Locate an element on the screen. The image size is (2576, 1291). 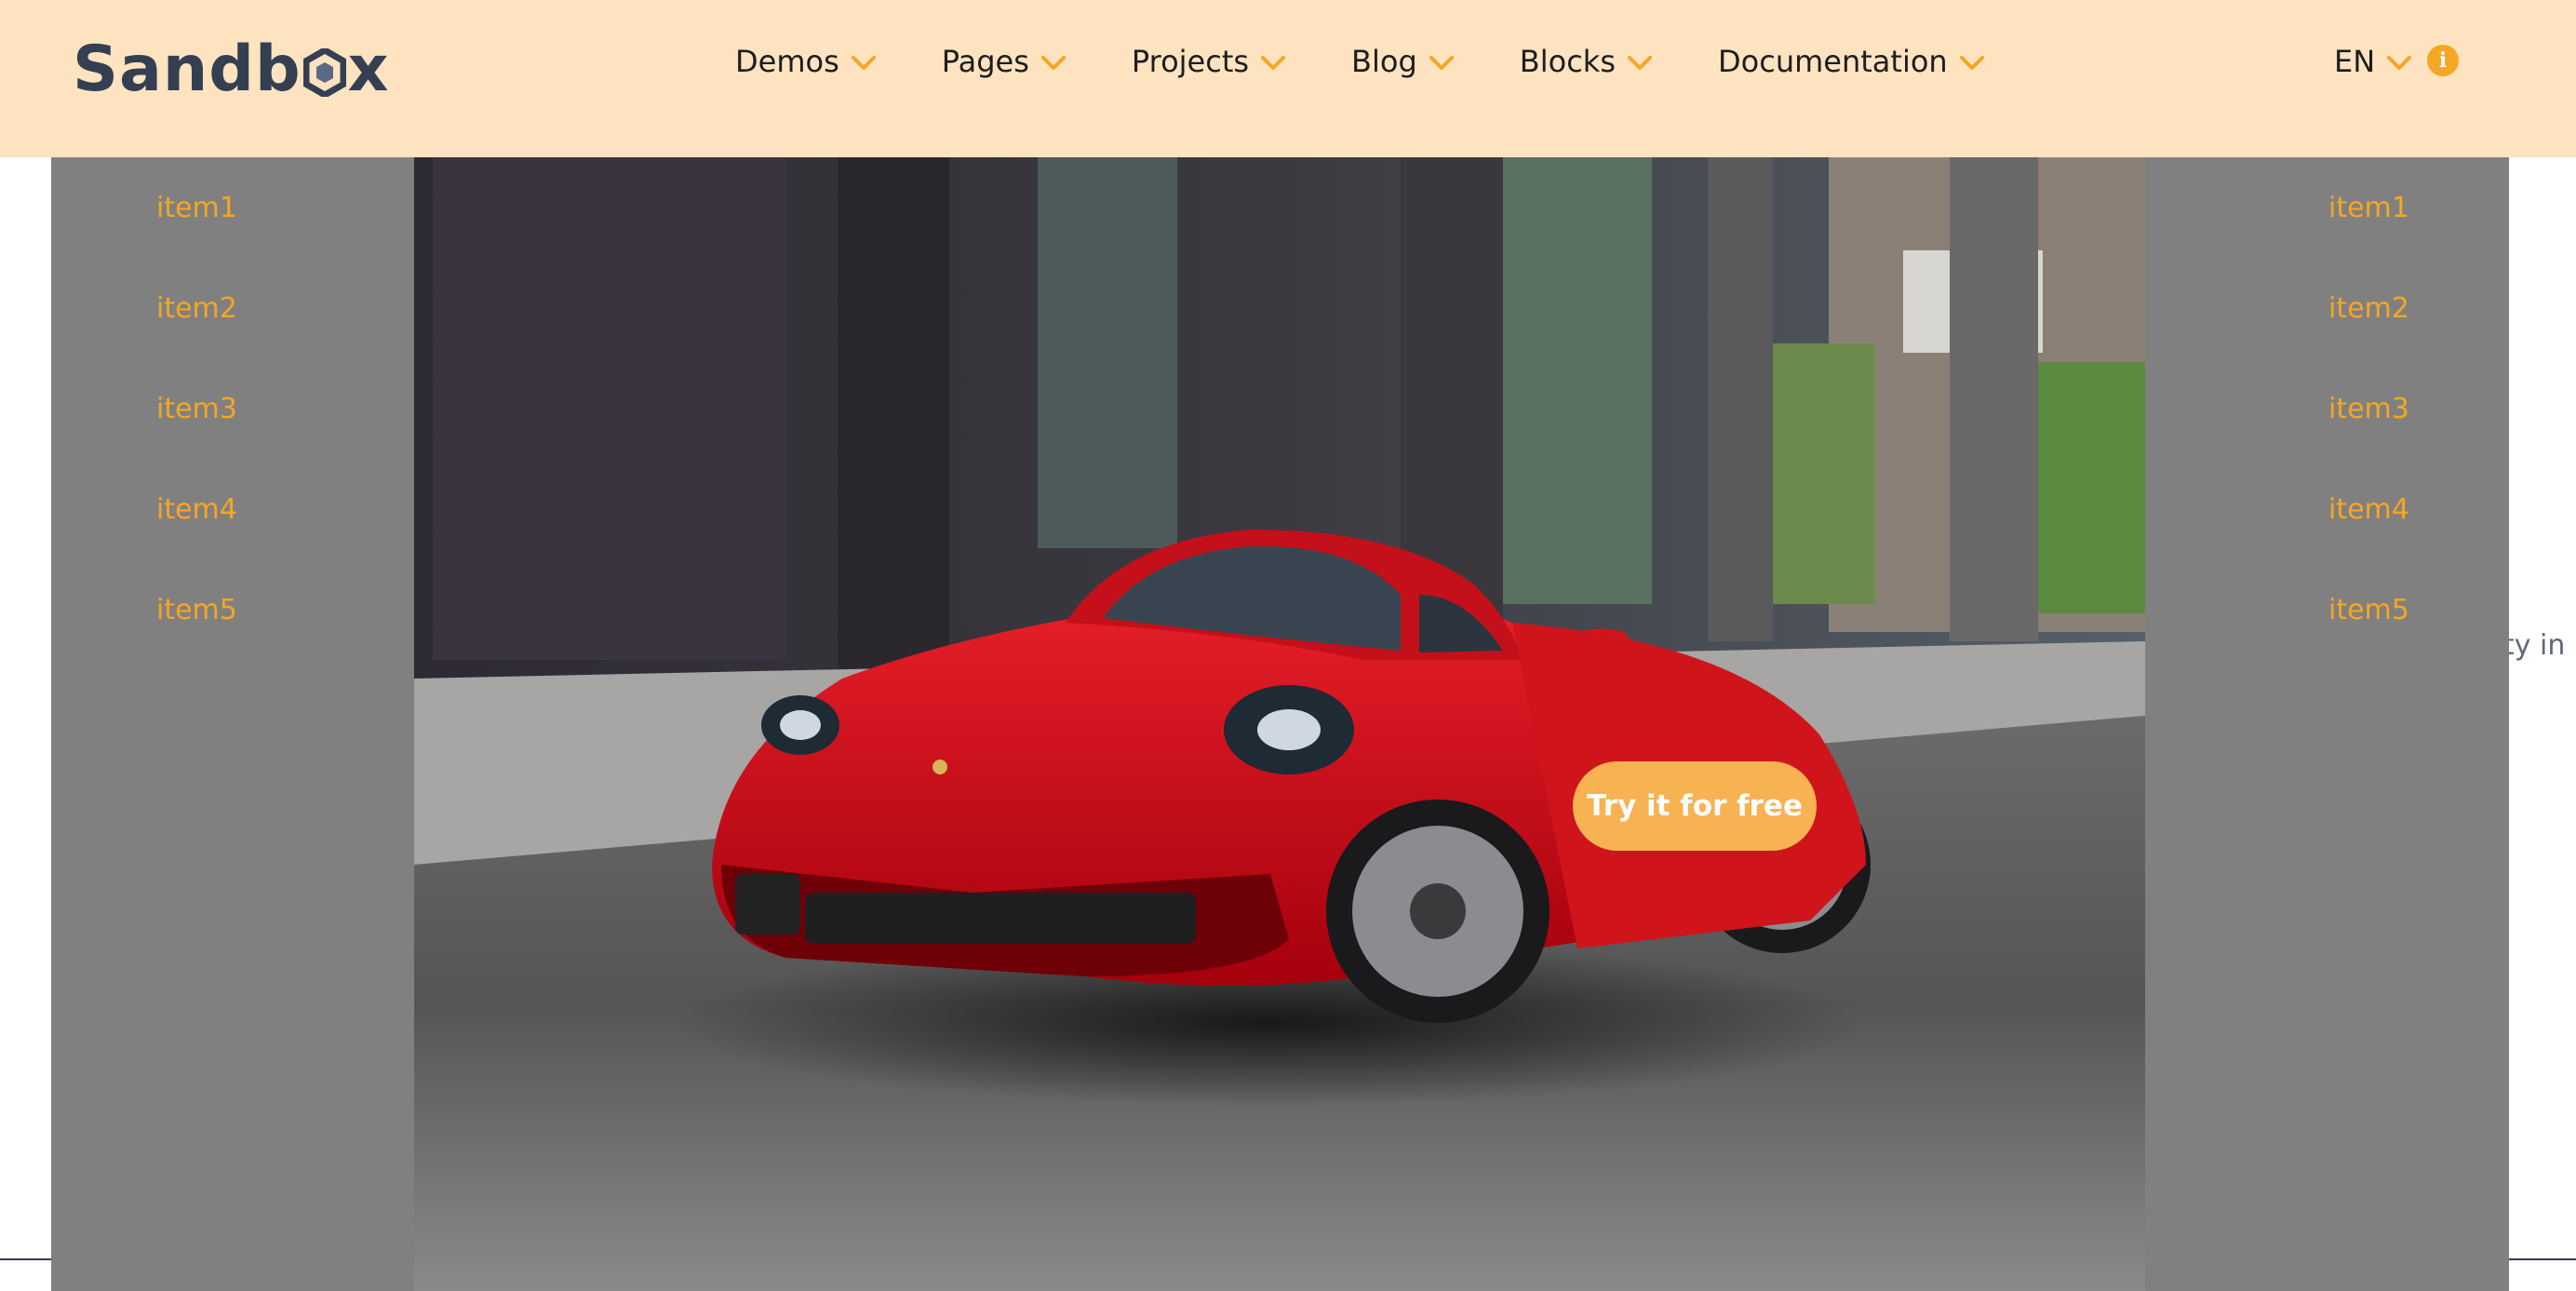
right-menu-item-1: item1 is located at coordinates (2368, 208).